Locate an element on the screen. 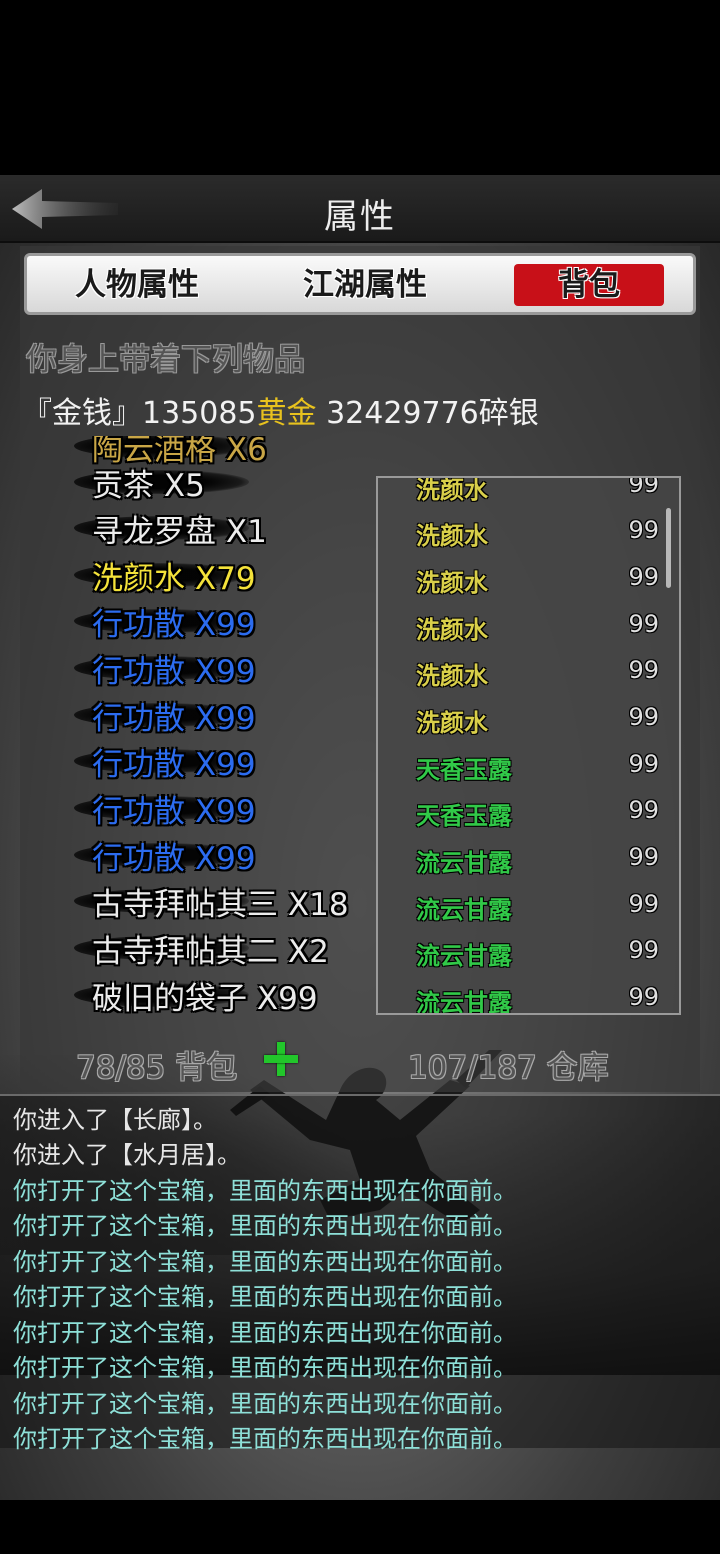 The image size is (720, 1554). tab-backpack: 背包 is located at coordinates (589, 285).